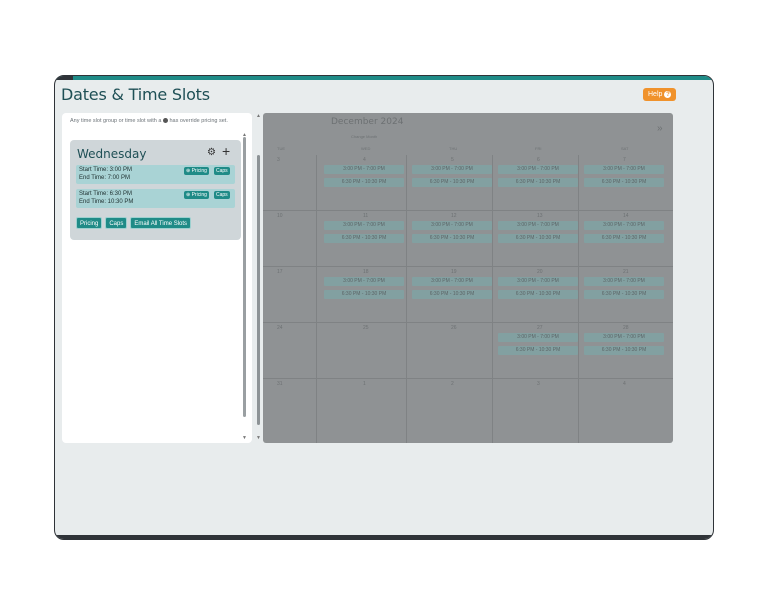 The image size is (768, 615). I want to click on bottom-bar, so click(384, 537).